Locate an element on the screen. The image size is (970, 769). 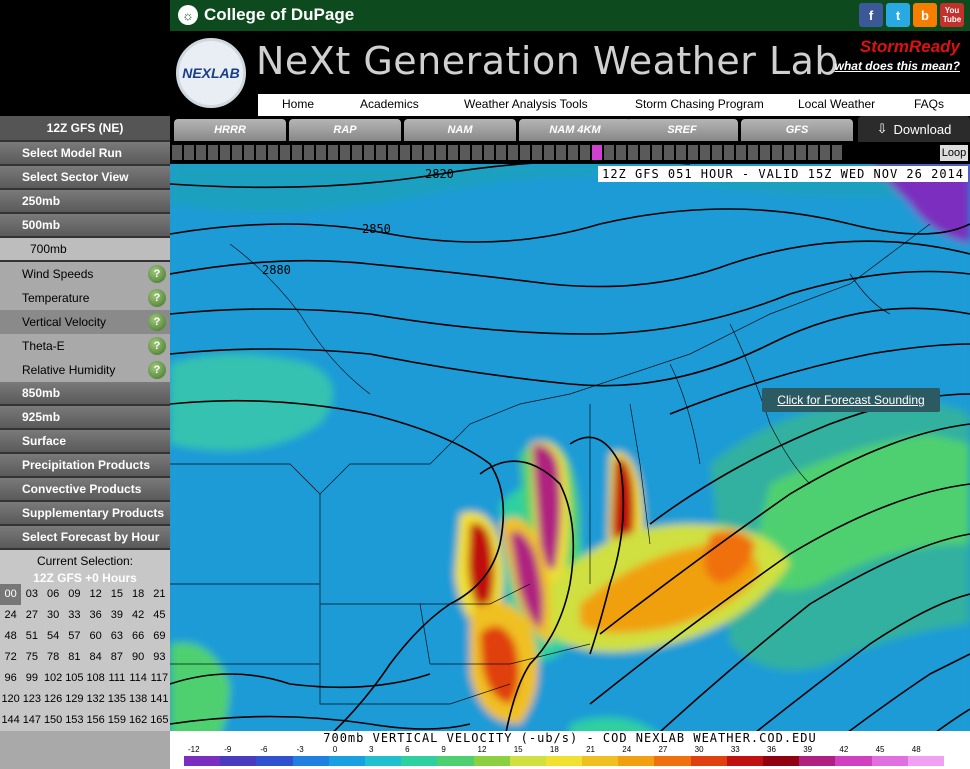
forecast-hour-108: 108 is located at coordinates (95, 678).